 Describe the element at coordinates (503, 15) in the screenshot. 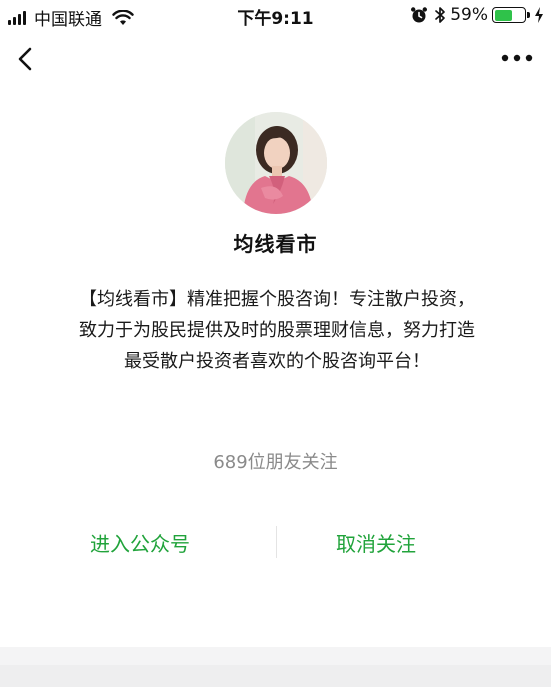

I see `battery-level` at that location.